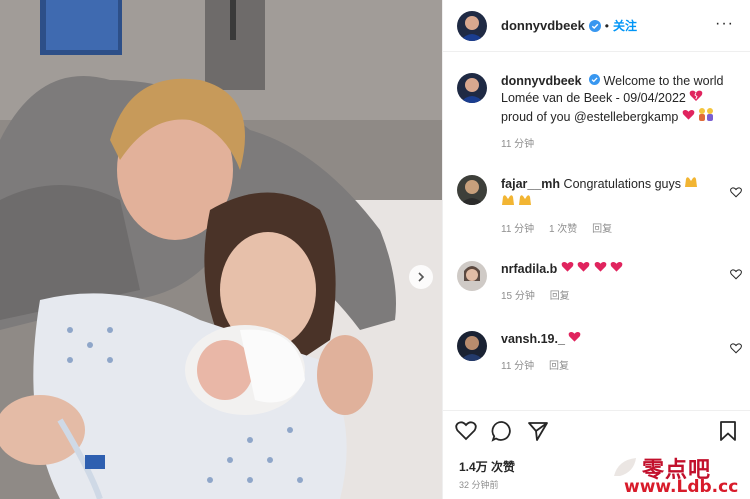 The image size is (750, 499). I want to click on post-time: 32 分钟前, so click(479, 485).